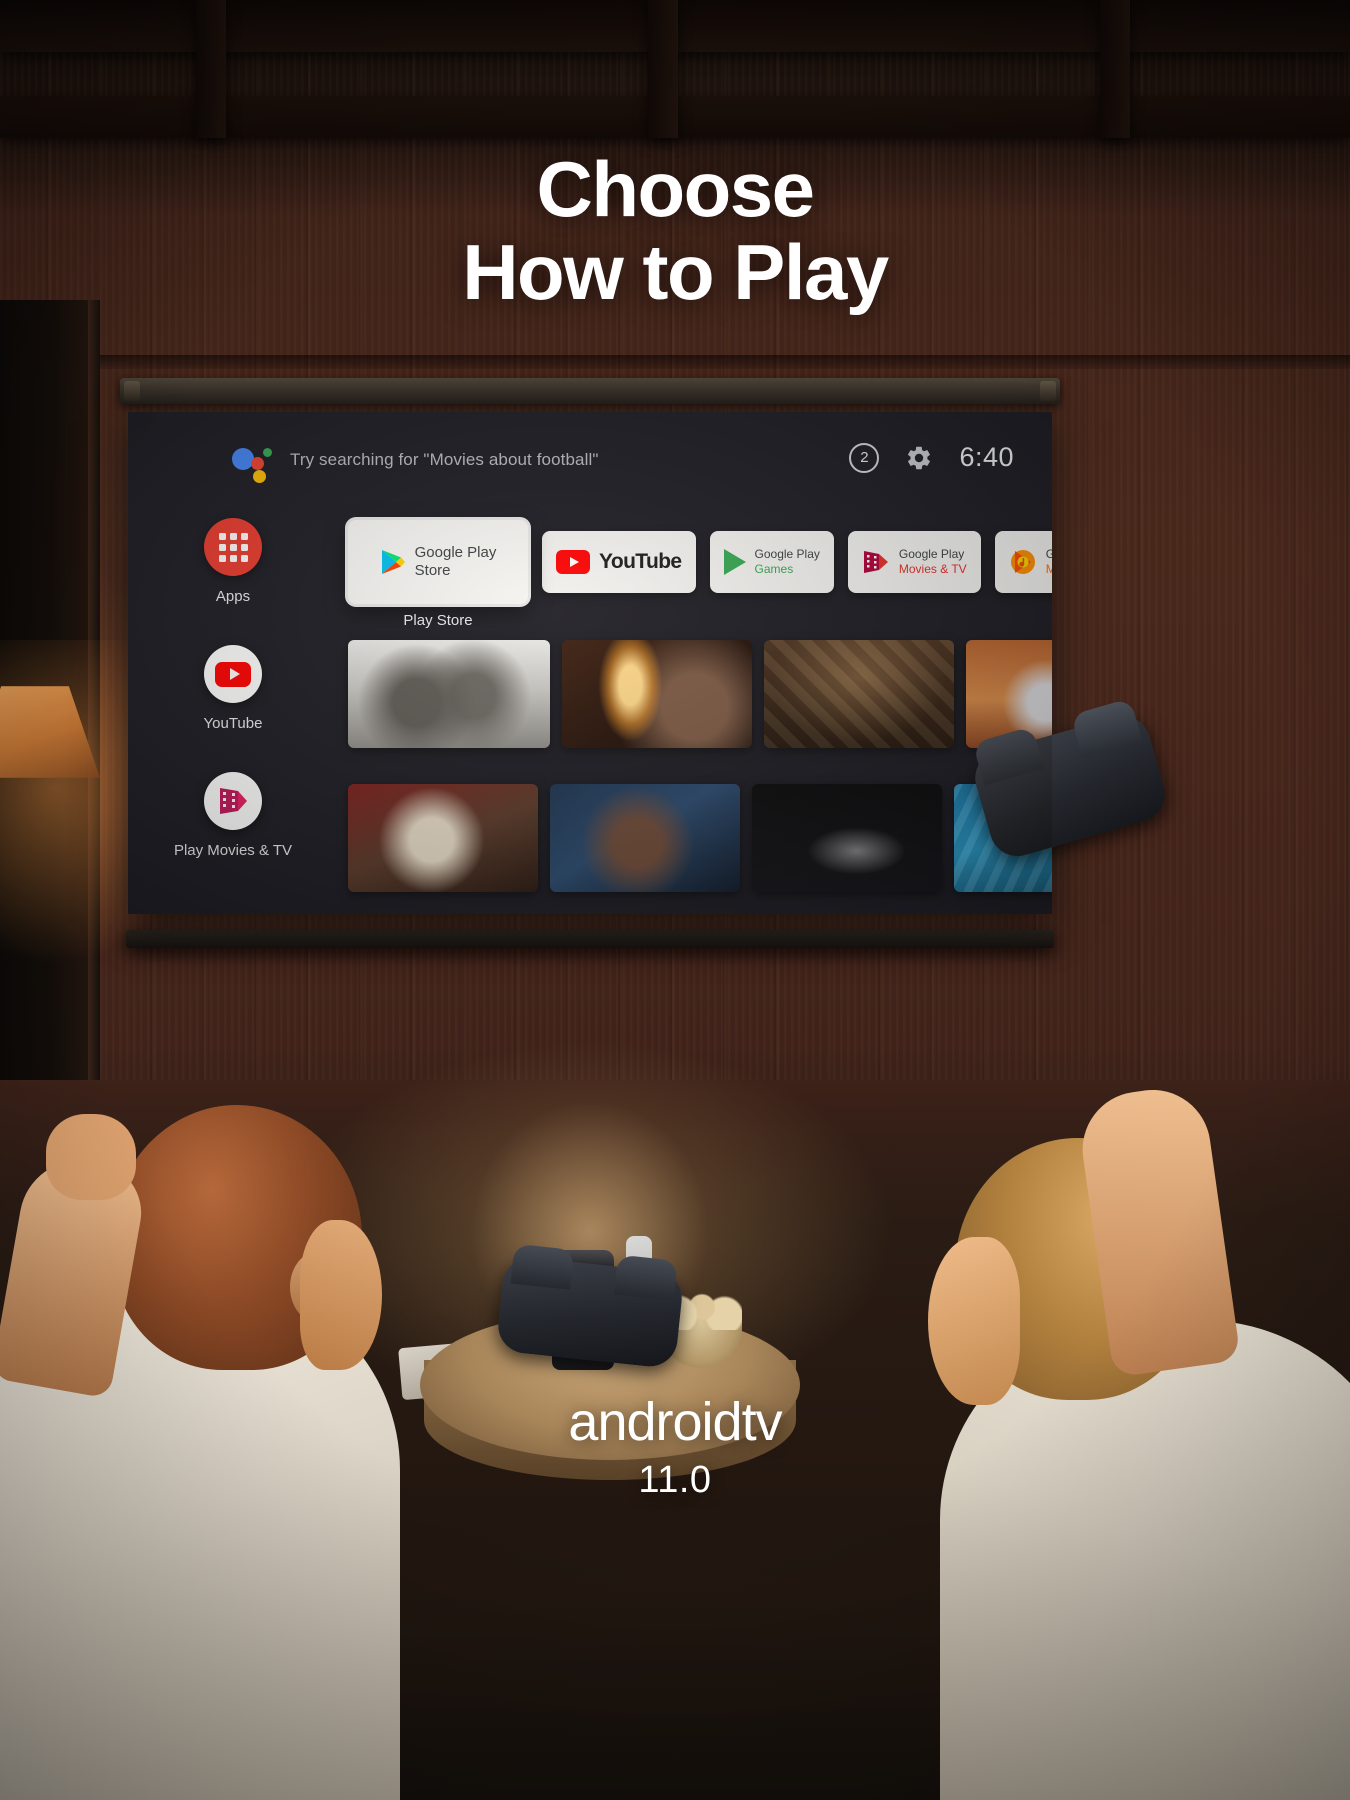 Image resolution: width=1350 pixels, height=1800 pixels. I want to click on notification-badge: 2, so click(864, 457).